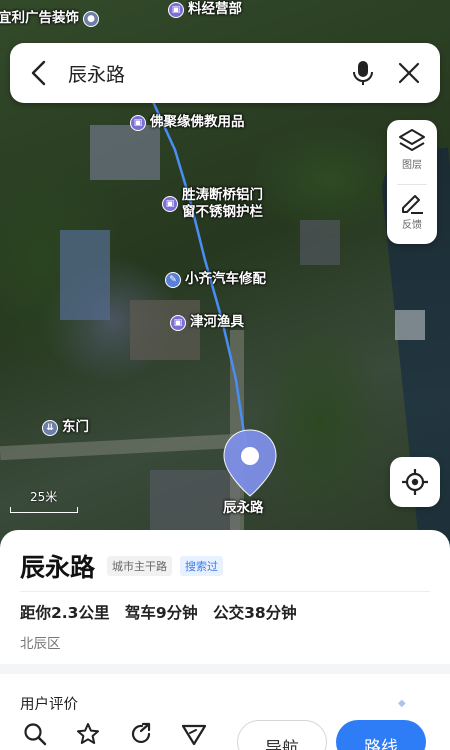 The width and height of the screenshot is (450, 750). What do you see at coordinates (65, 613) in the screenshot?
I see `distance-text: 距你2.3公里` at bounding box center [65, 613].